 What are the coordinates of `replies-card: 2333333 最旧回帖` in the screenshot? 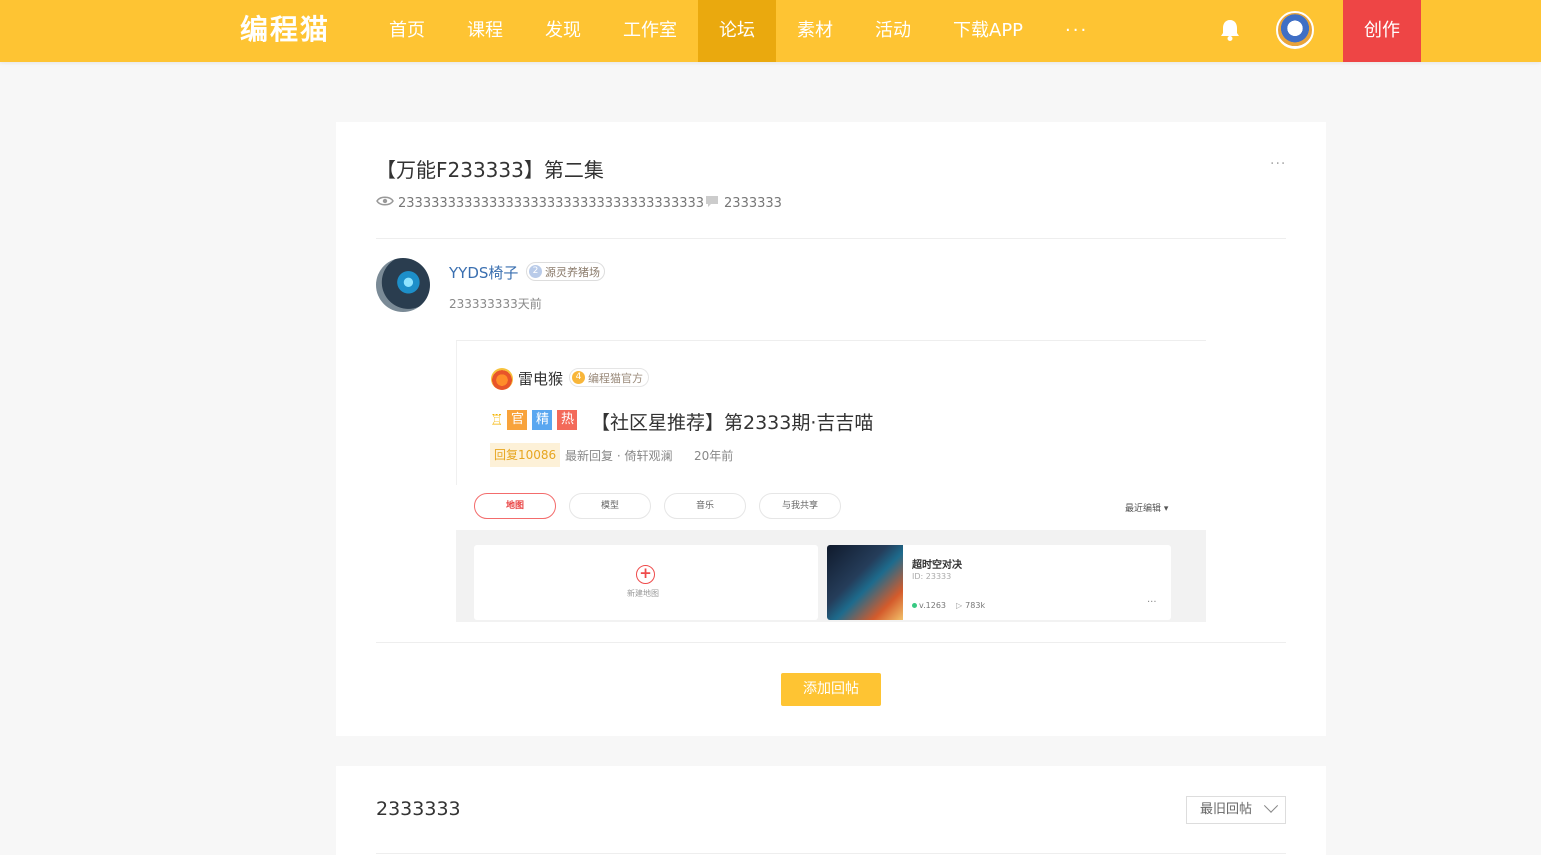 It's located at (831, 810).